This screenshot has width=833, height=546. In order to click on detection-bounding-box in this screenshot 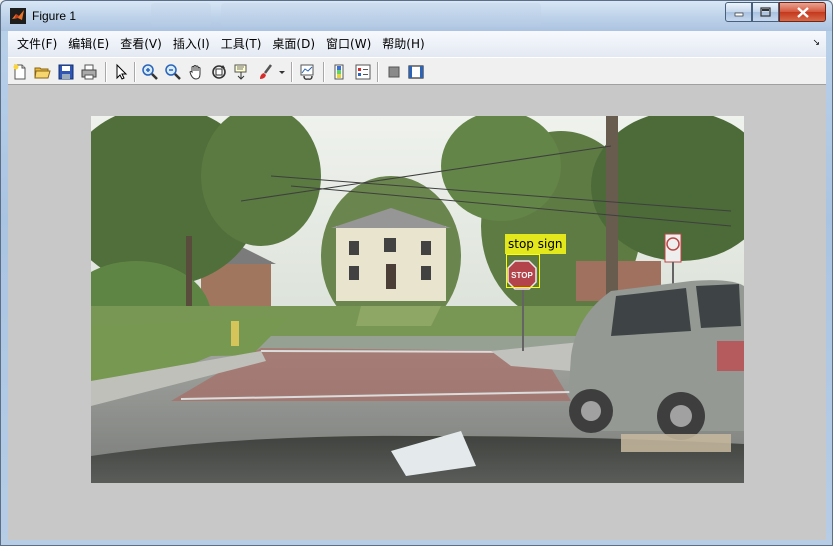, I will do `click(523, 271)`.